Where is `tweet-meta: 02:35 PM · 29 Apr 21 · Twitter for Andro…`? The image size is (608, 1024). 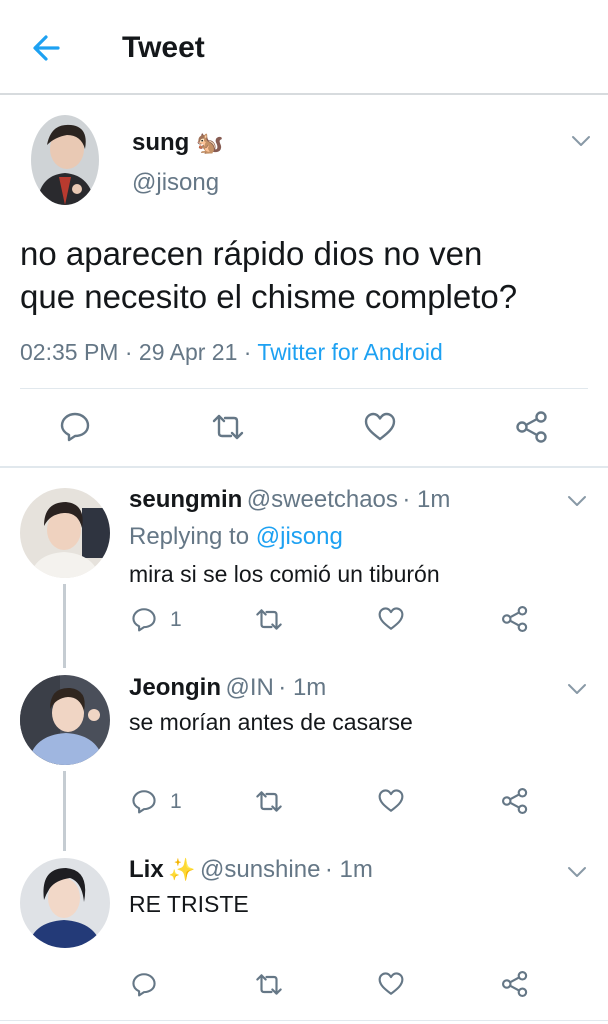 tweet-meta: 02:35 PM · 29 Apr 21 · Twitter for Andro… is located at coordinates (231, 352).